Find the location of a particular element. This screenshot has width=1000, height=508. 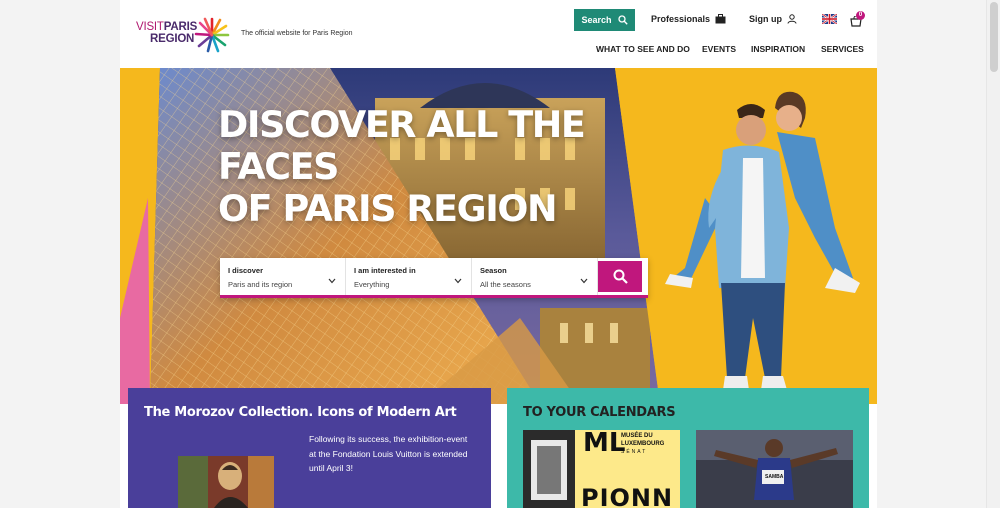

logo-wordmark: VISITPARIS REGION is located at coordinates (166, 33).